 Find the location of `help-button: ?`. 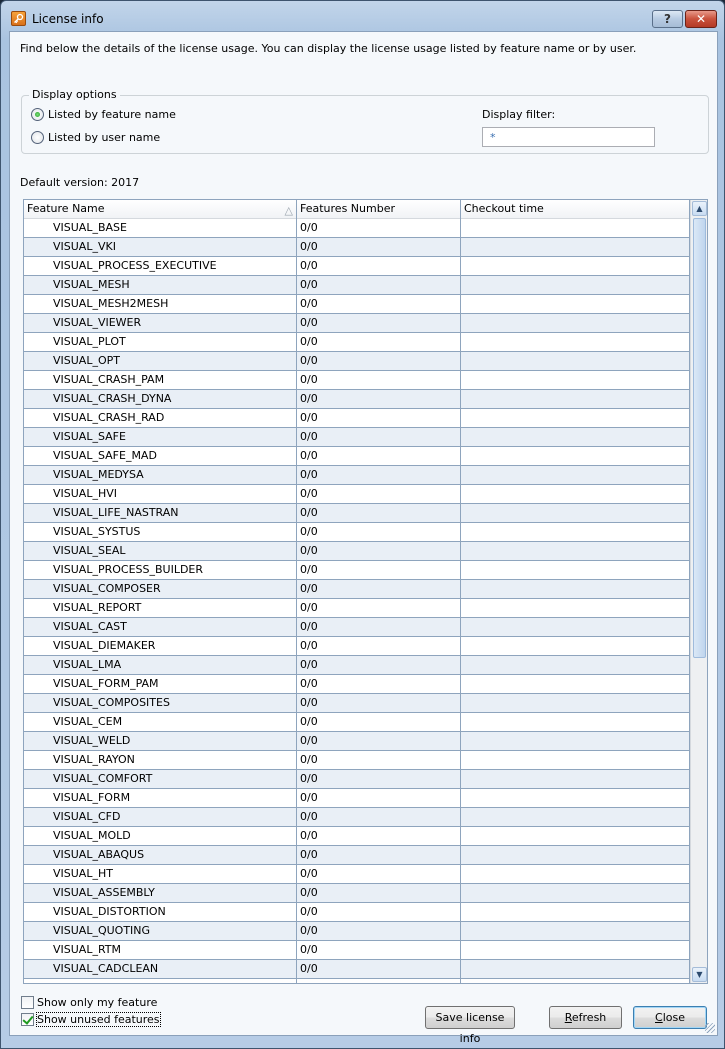

help-button: ? is located at coordinates (667, 19).